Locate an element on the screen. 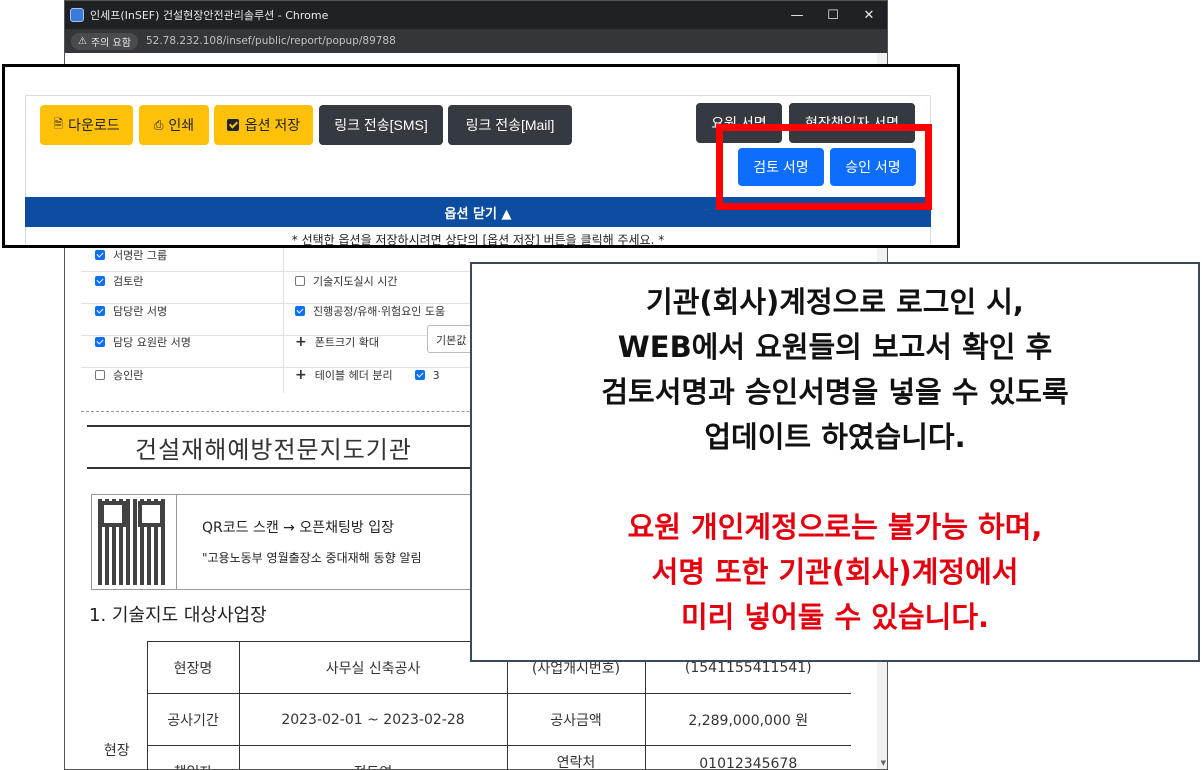 The height and width of the screenshot is (770, 1202). option-approval: 승인란 is located at coordinates (119, 375).